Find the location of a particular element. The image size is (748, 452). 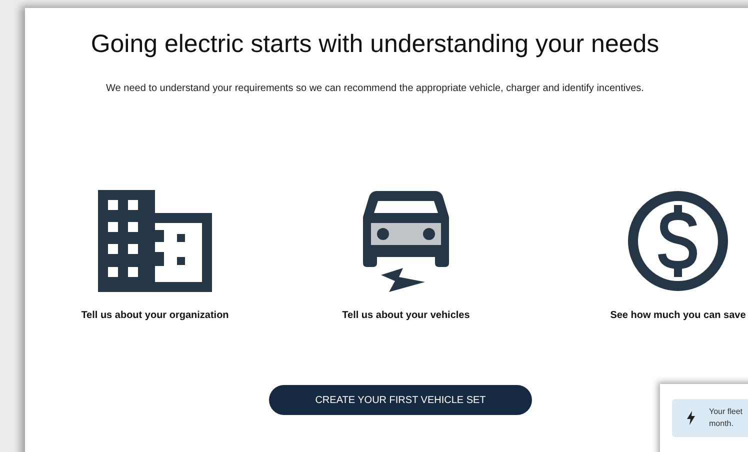

step-label: Tell us about your organization is located at coordinates (155, 315).